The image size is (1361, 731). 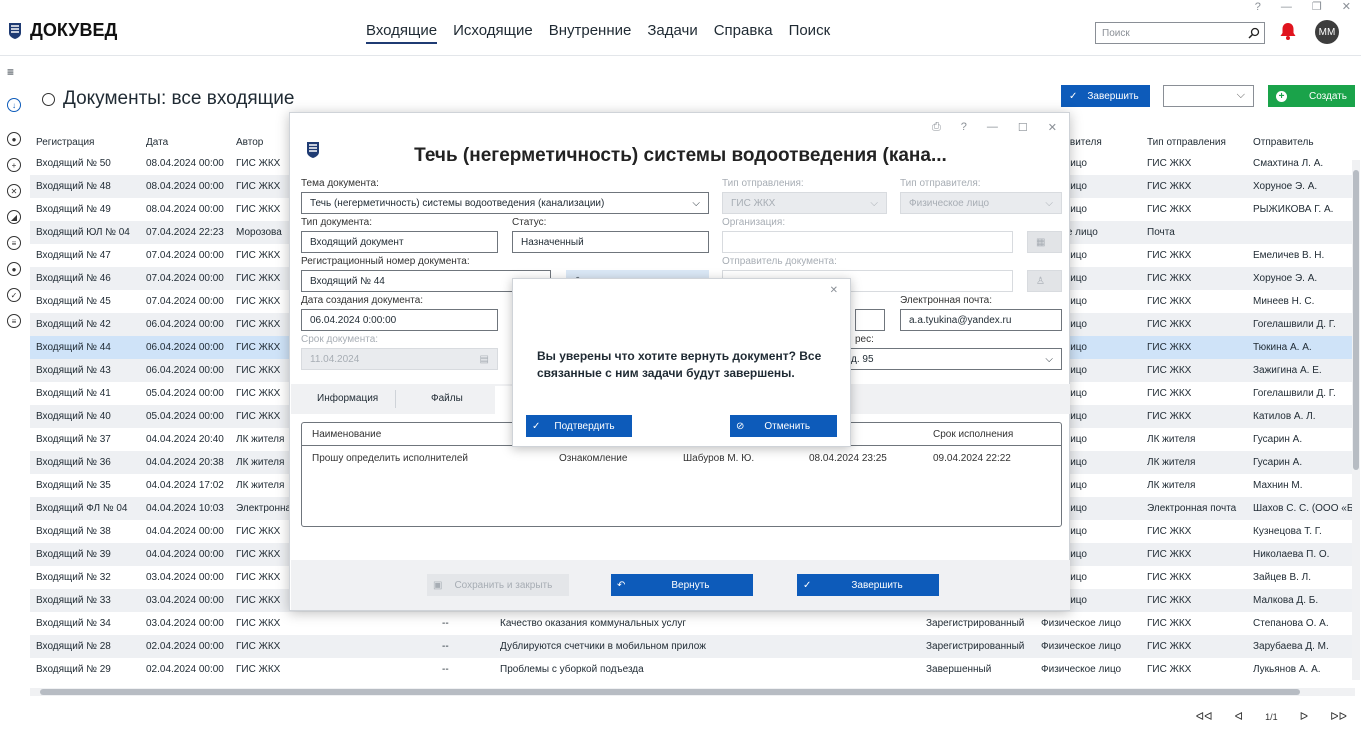 I want to click on email-field: a.a.tyukina@yandex.ru, so click(x=981, y=320).